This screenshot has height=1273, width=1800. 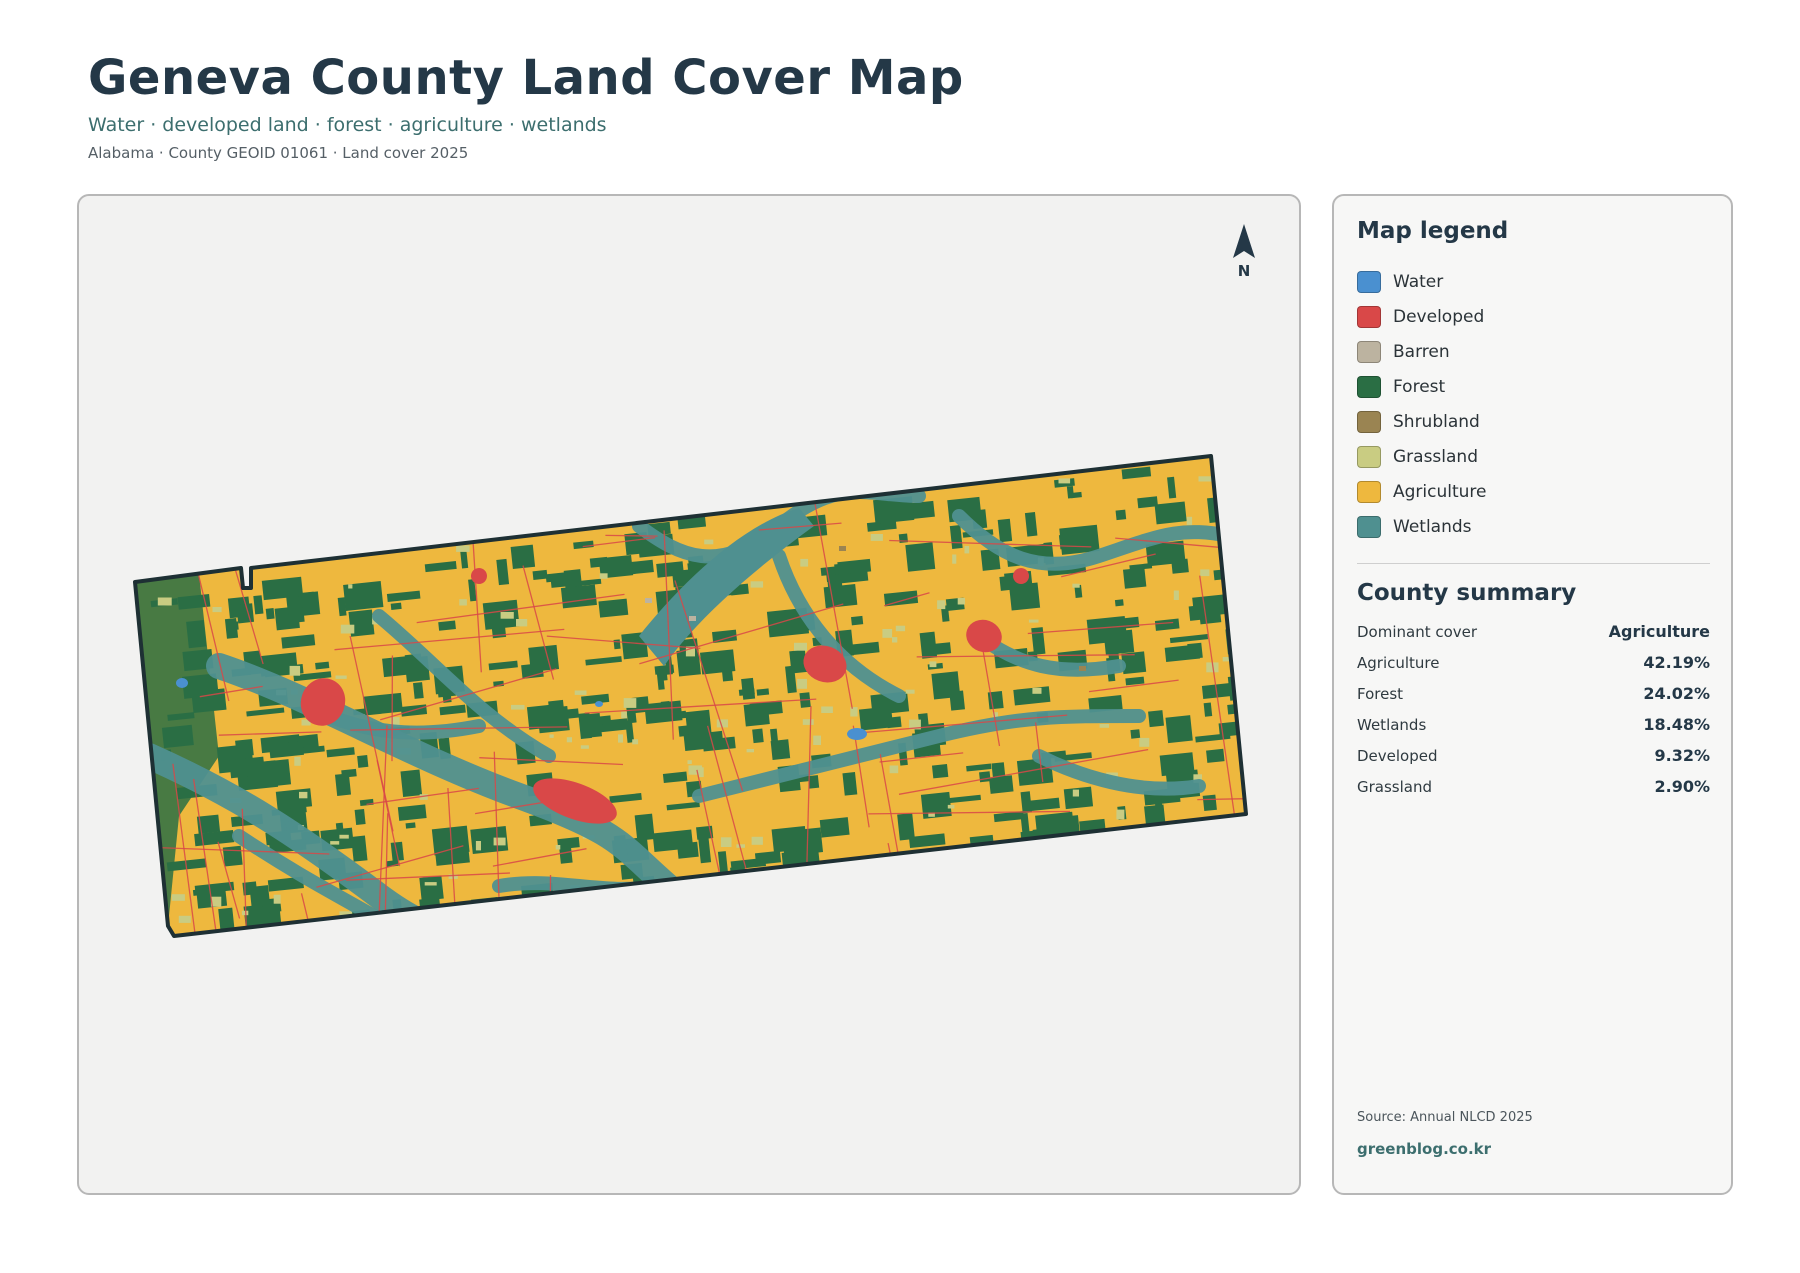 I want to click on legend-label: Developed, so click(x=1439, y=316).